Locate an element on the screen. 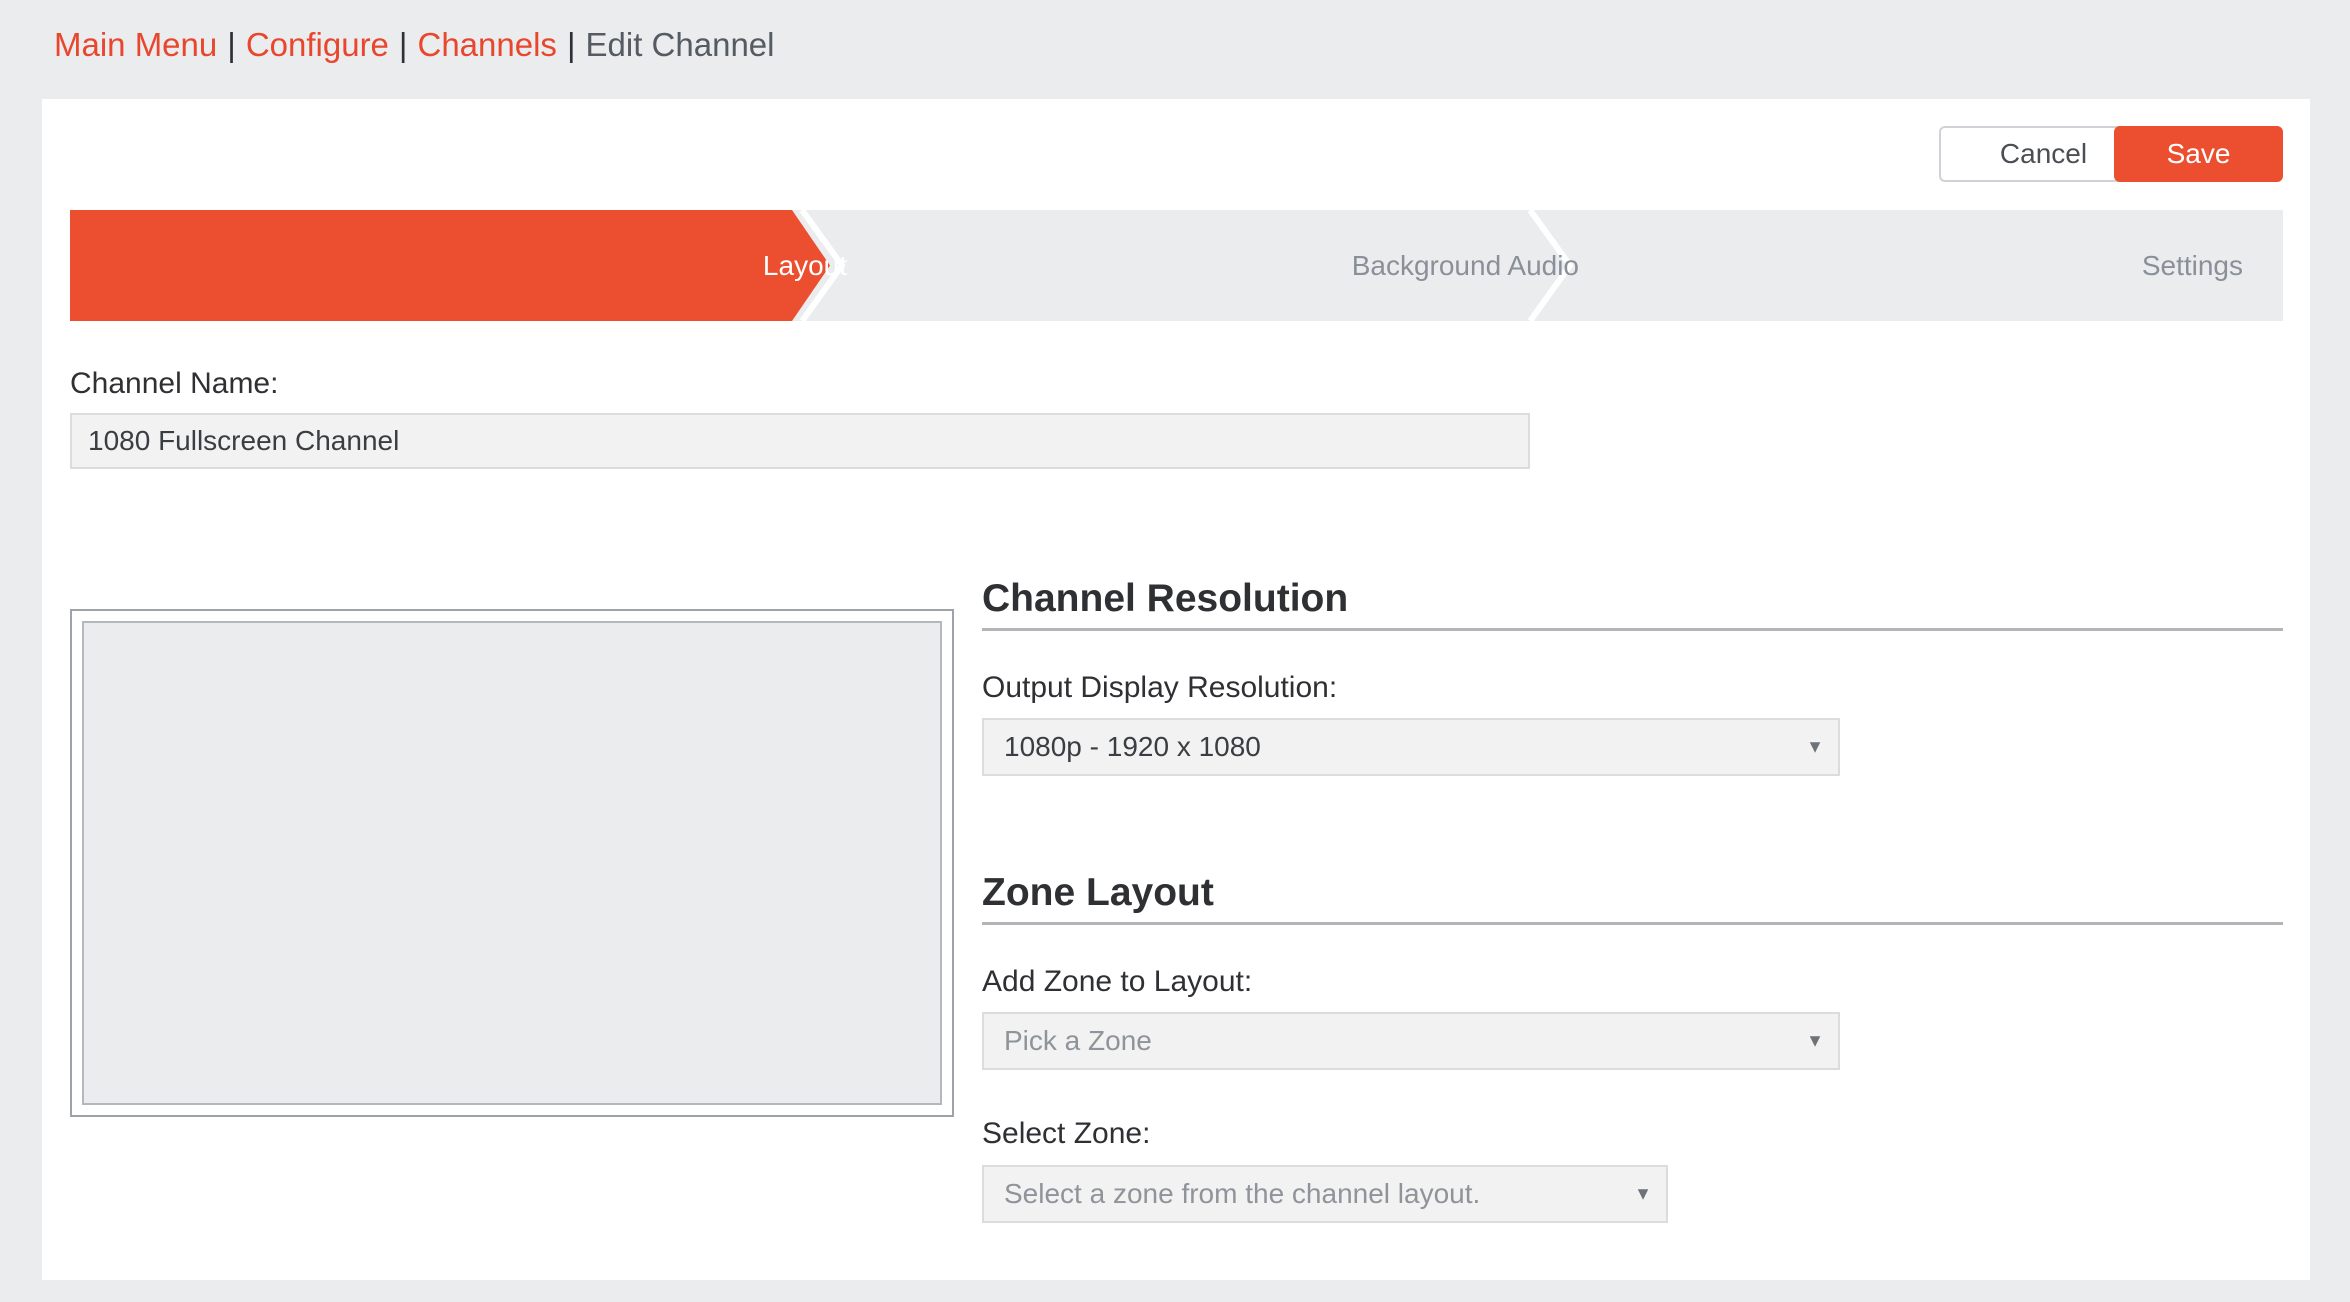  step-settings: Settings is located at coordinates (2192, 265).